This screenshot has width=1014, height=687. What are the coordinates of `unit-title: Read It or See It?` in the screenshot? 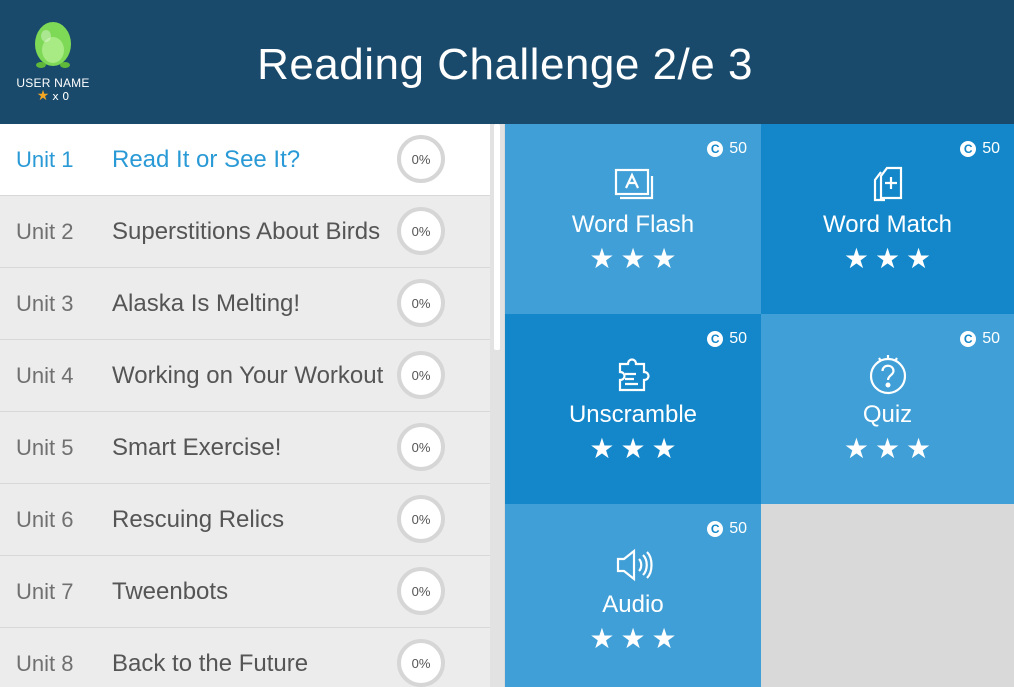 It's located at (206, 159).